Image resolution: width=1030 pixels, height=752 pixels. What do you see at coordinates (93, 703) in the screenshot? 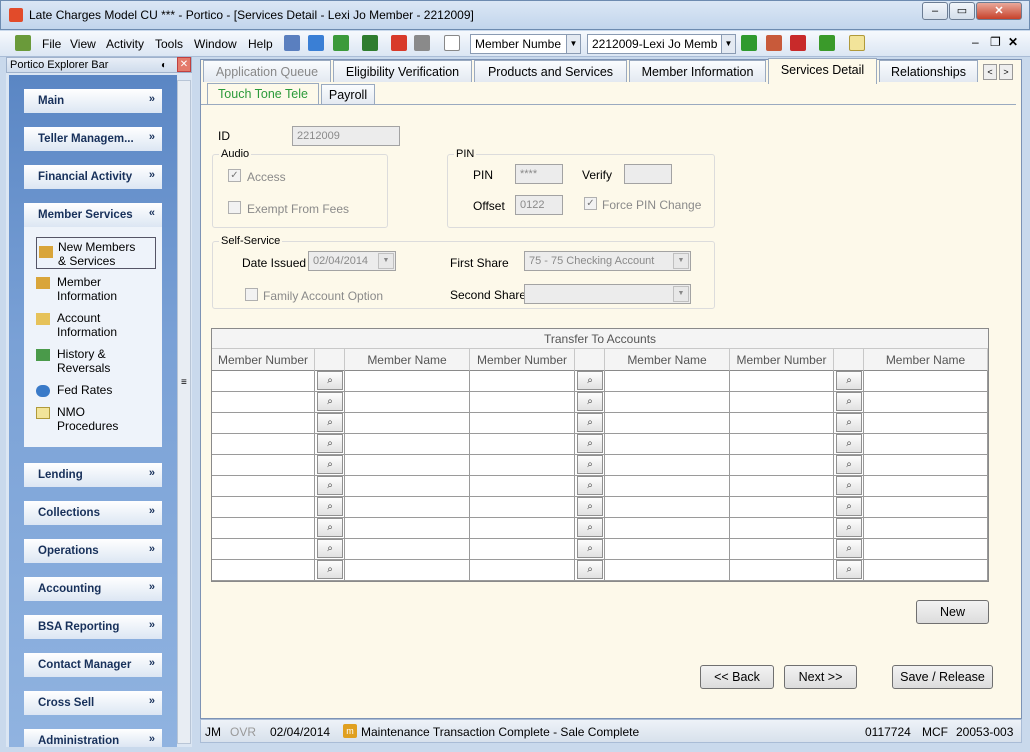
I see `nav-group-cross-sell: Cross Sell »` at bounding box center [93, 703].